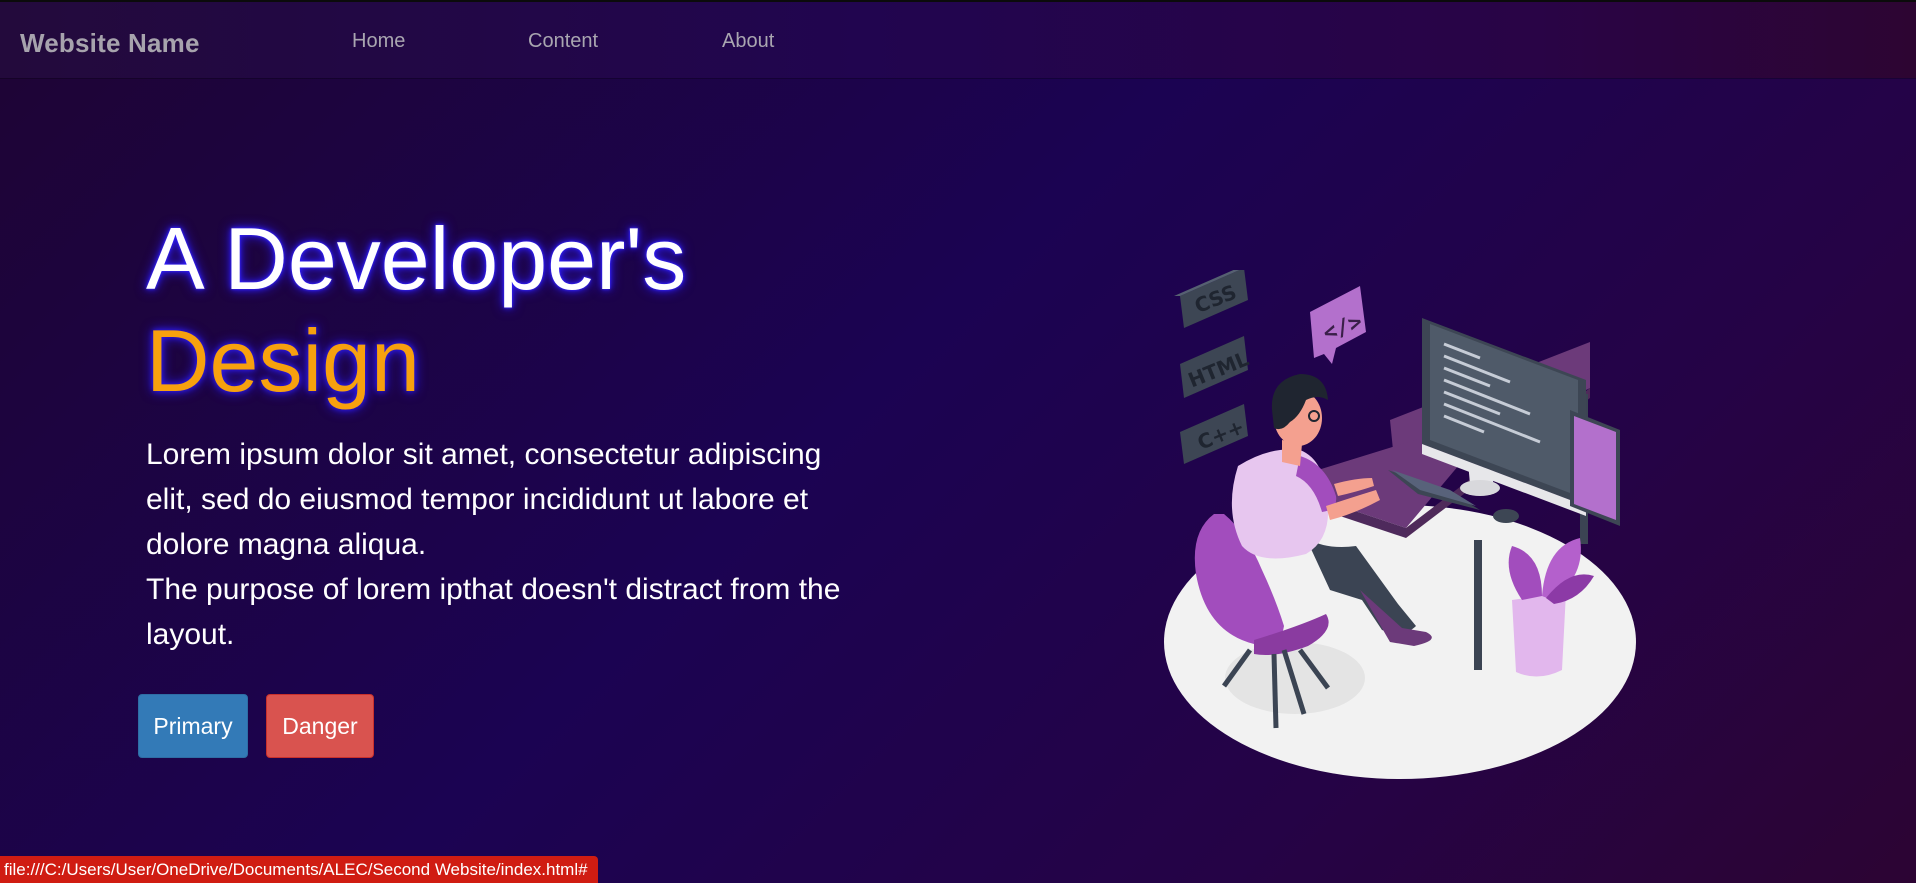 This screenshot has height=883, width=1916. I want to click on cpp-badge-icon: C++, so click(1214, 434).